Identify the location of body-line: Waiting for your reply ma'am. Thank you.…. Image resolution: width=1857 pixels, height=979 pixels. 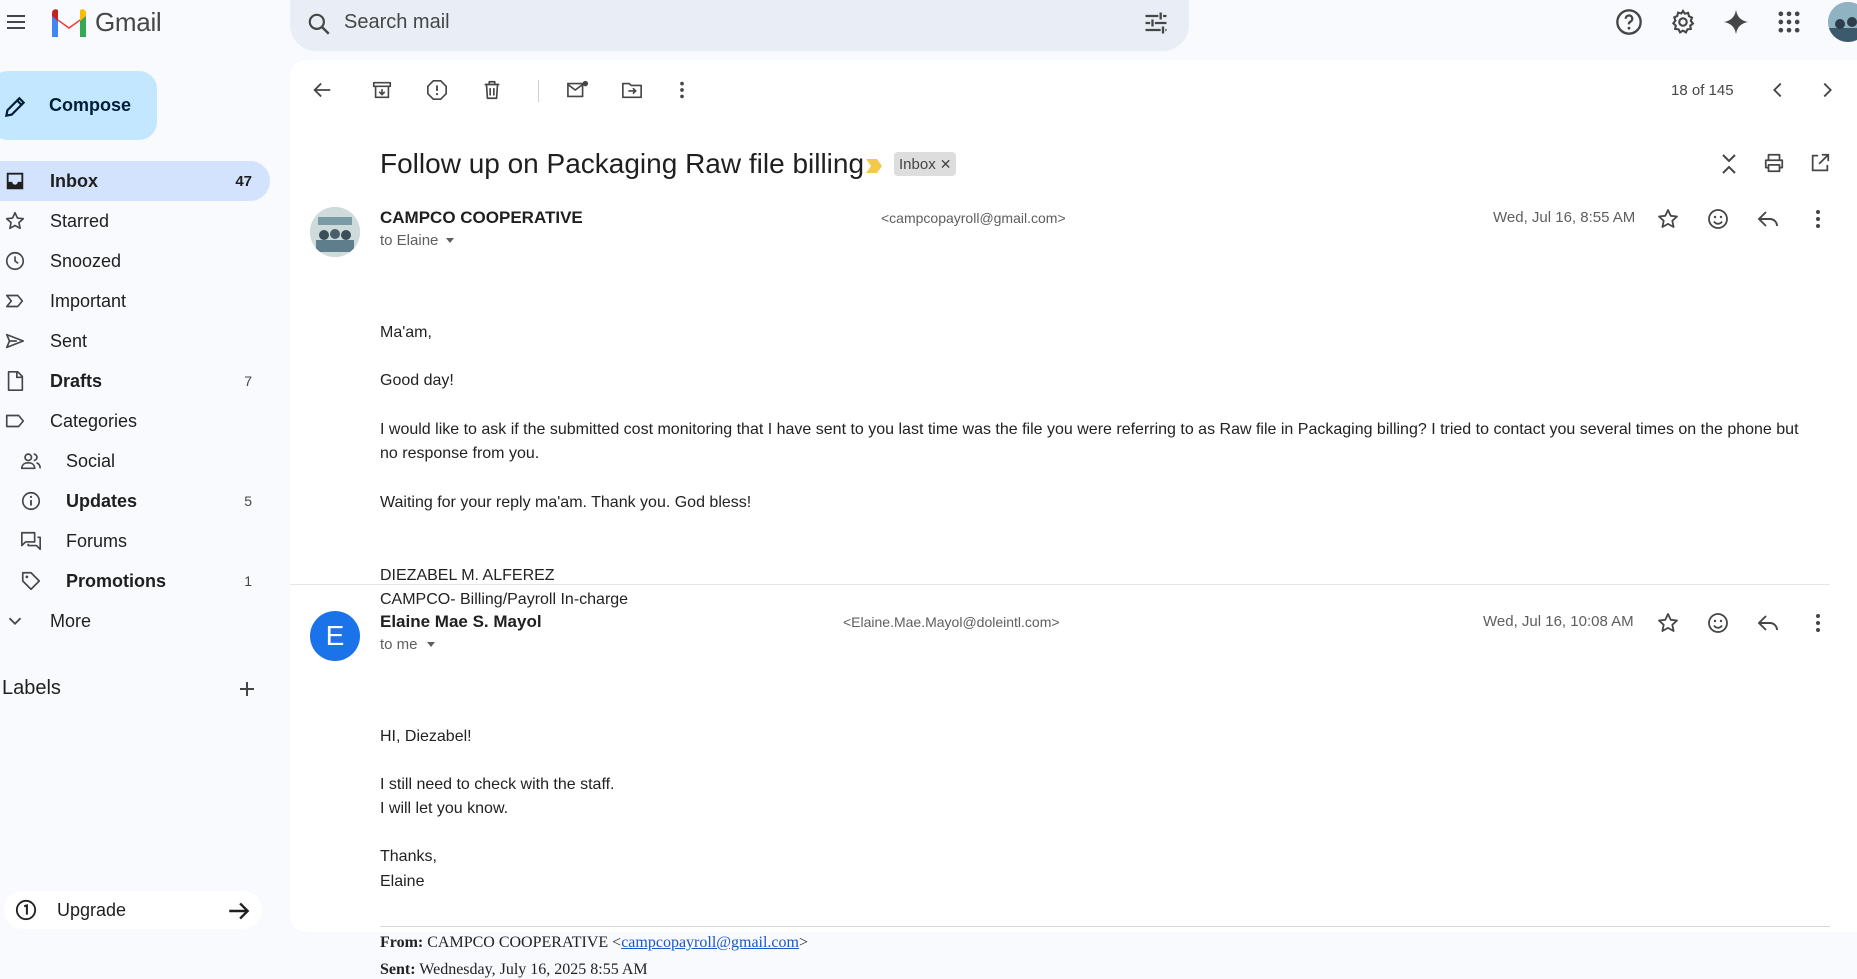
(566, 502).